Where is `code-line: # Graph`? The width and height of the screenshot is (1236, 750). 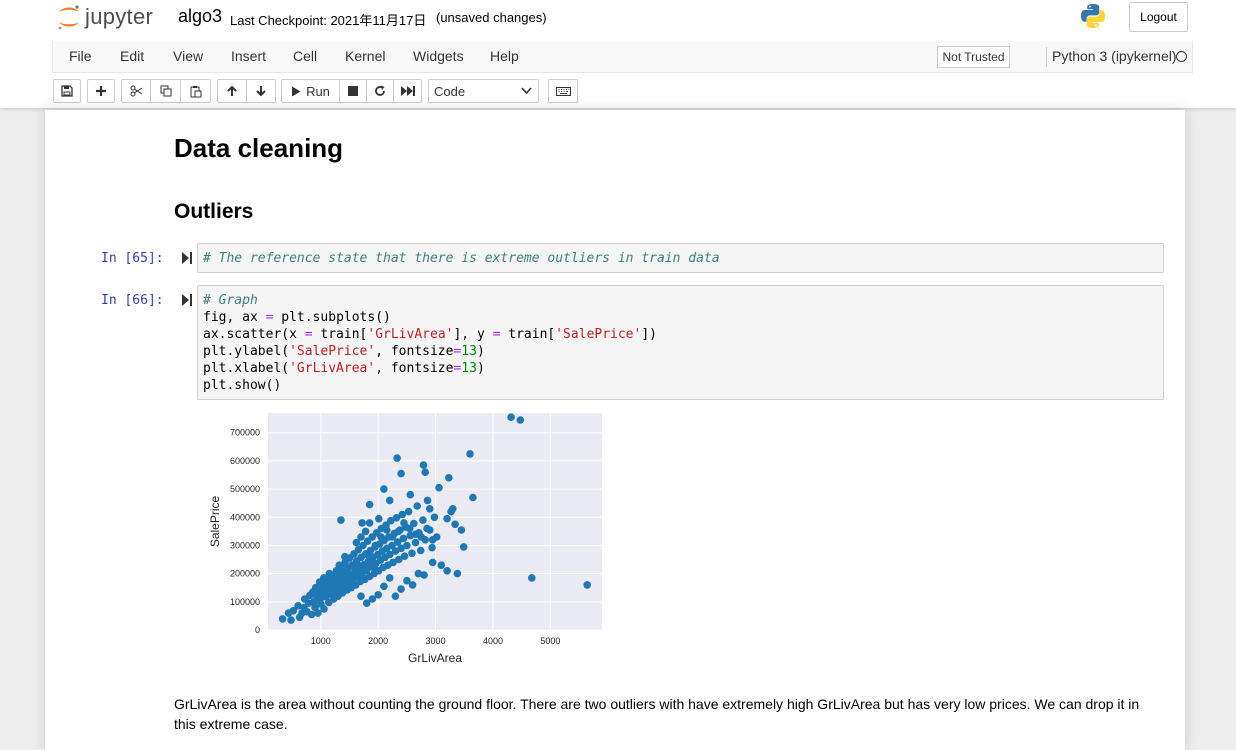 code-line: # Graph is located at coordinates (230, 300).